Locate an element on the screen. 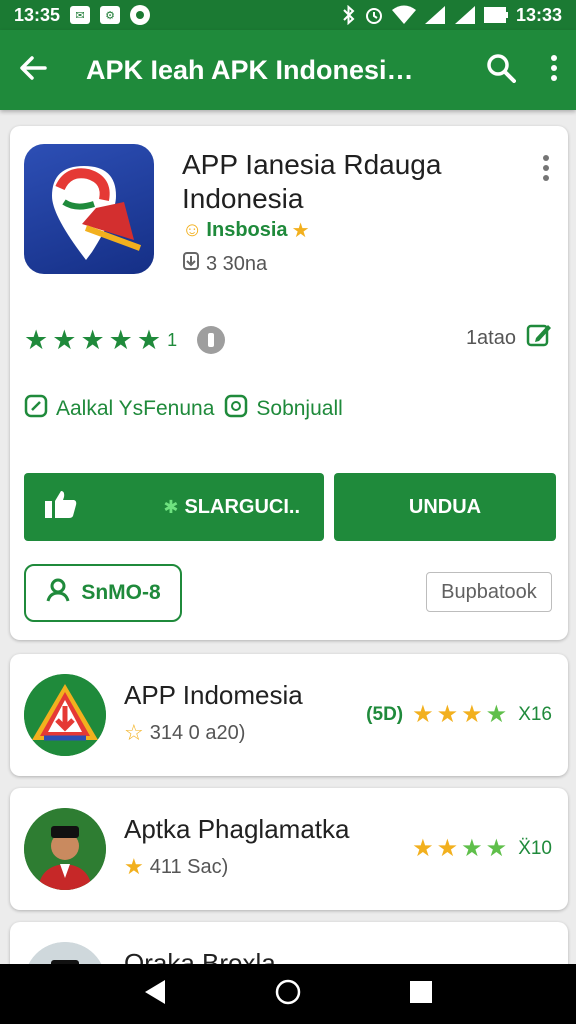 This screenshot has width=576, height=1024. smiley-icon: ☺ is located at coordinates (192, 230).